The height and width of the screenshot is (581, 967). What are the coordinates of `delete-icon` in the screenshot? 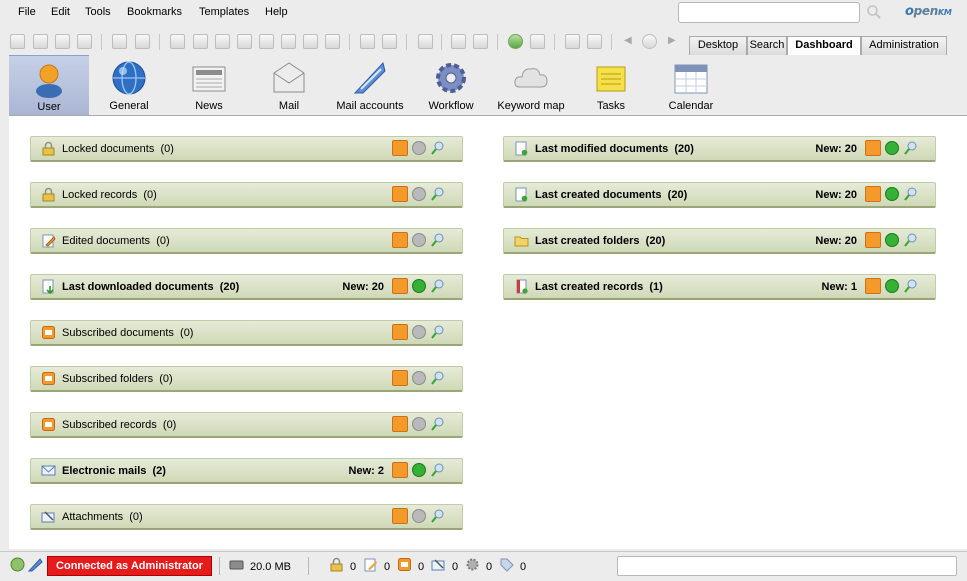 It's located at (332, 41).